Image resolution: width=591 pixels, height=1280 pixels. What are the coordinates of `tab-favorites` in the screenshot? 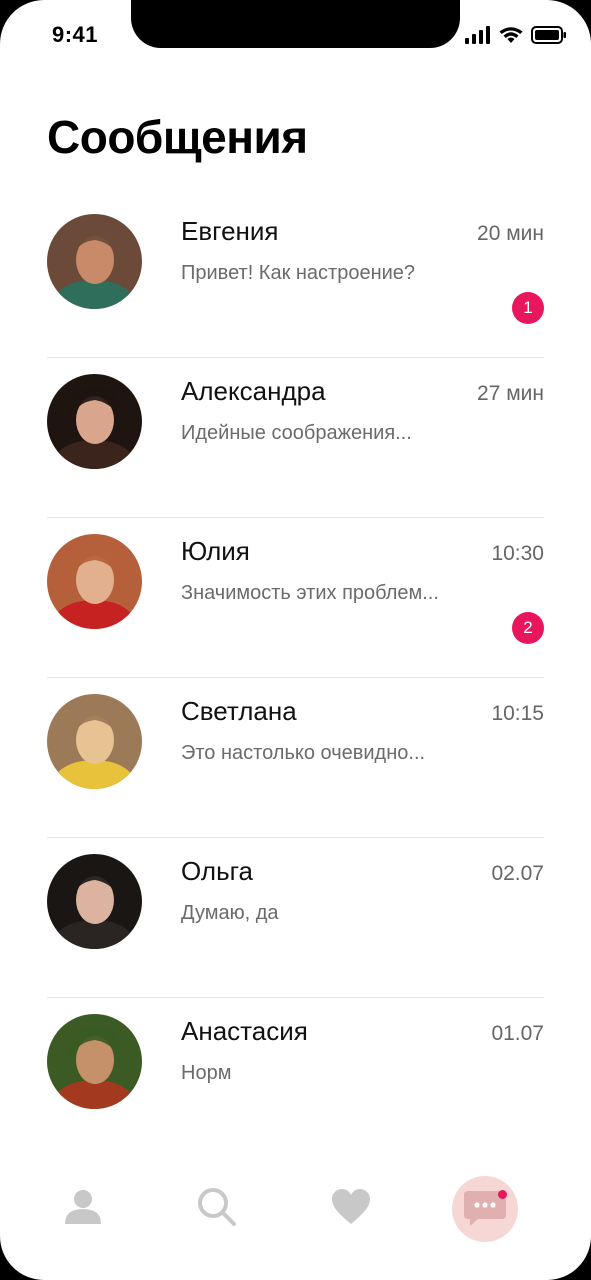 It's located at (351, 1207).